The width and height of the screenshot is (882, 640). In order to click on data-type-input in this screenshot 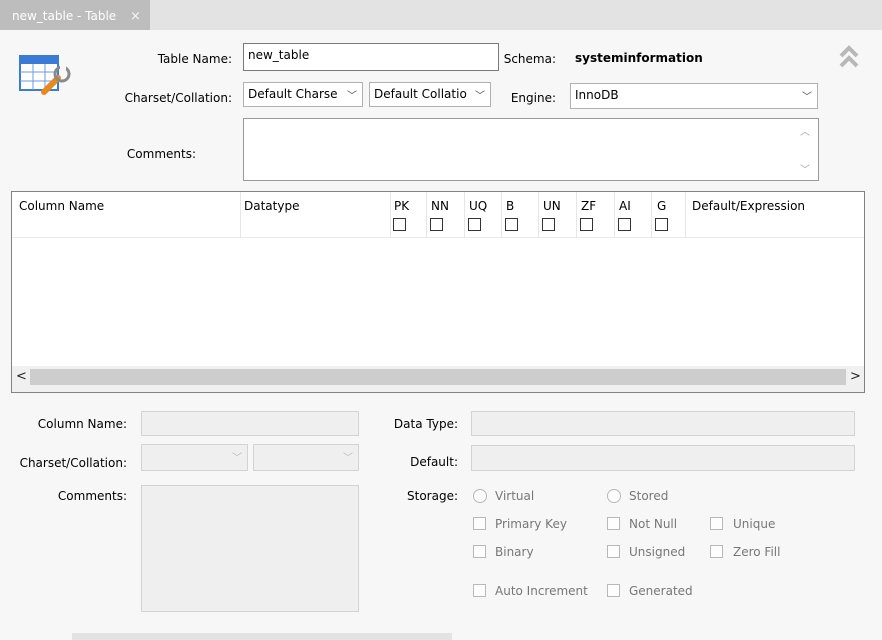, I will do `click(663, 423)`.